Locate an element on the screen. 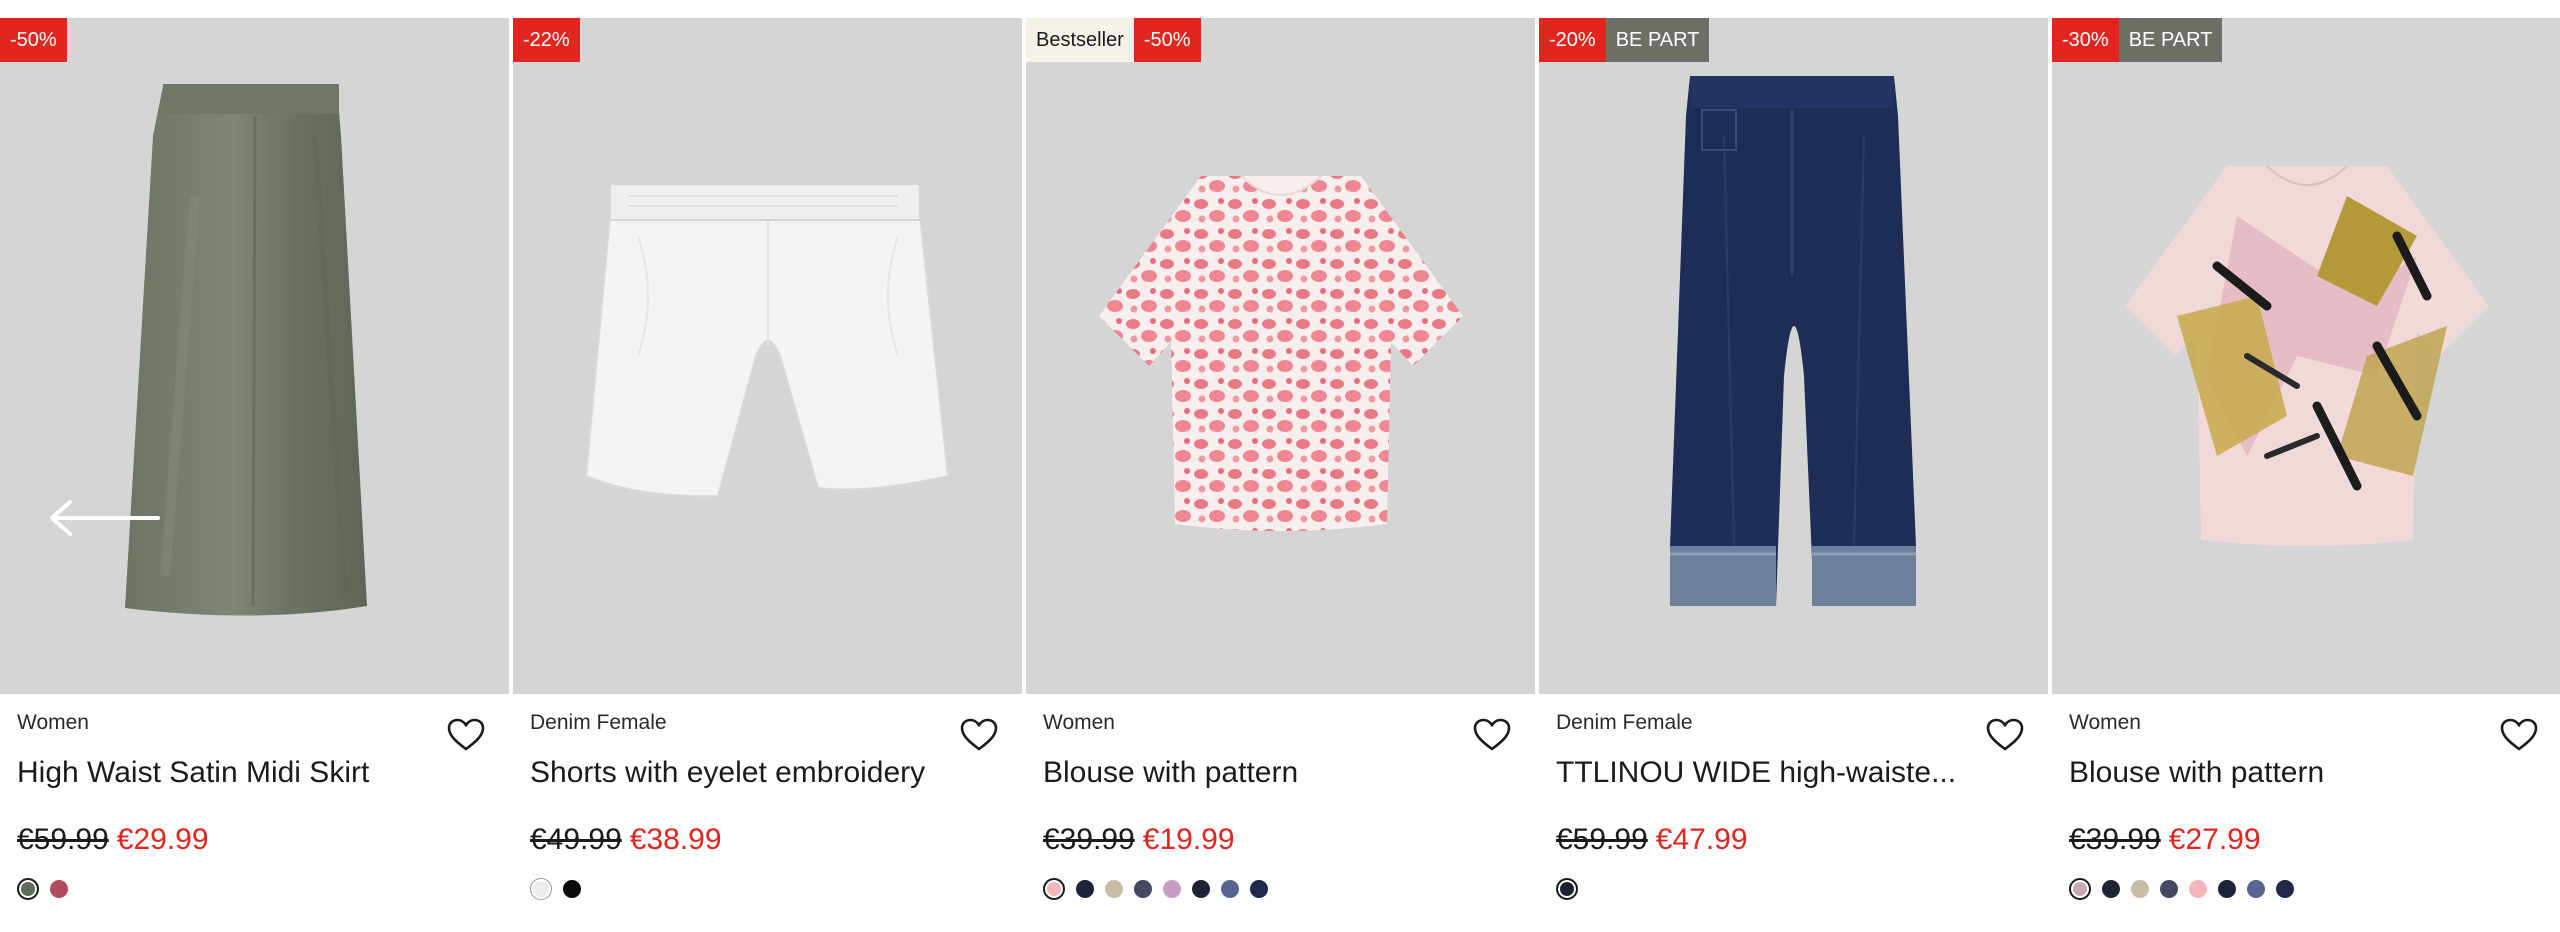 The height and width of the screenshot is (932, 2560). satin-skirt-image is located at coordinates (245, 350).